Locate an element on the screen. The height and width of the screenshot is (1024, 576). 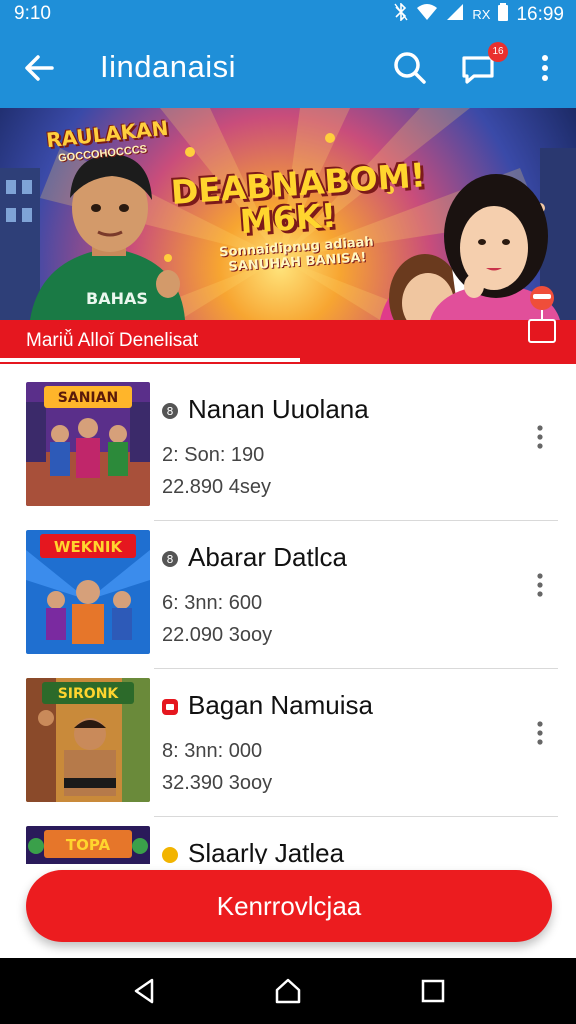
search-button is located at coordinates (410, 68).